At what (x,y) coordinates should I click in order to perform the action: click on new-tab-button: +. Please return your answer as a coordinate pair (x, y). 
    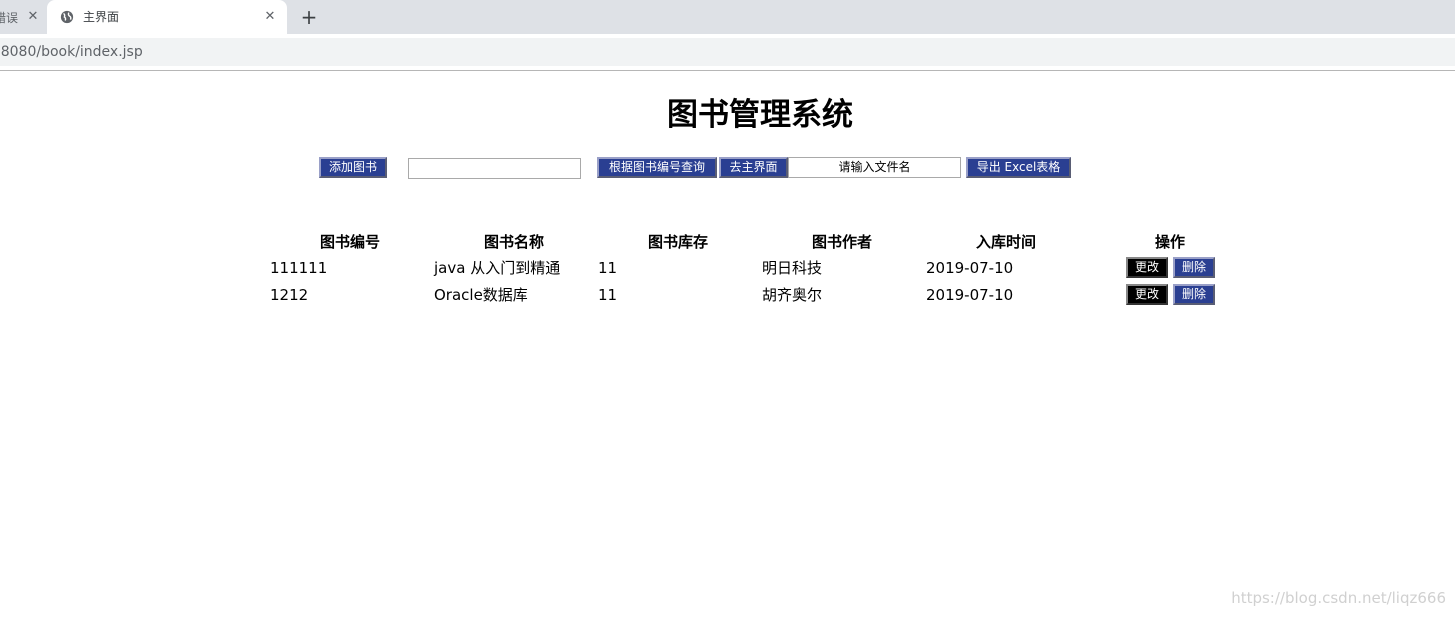
    Looking at the image, I should click on (309, 17).